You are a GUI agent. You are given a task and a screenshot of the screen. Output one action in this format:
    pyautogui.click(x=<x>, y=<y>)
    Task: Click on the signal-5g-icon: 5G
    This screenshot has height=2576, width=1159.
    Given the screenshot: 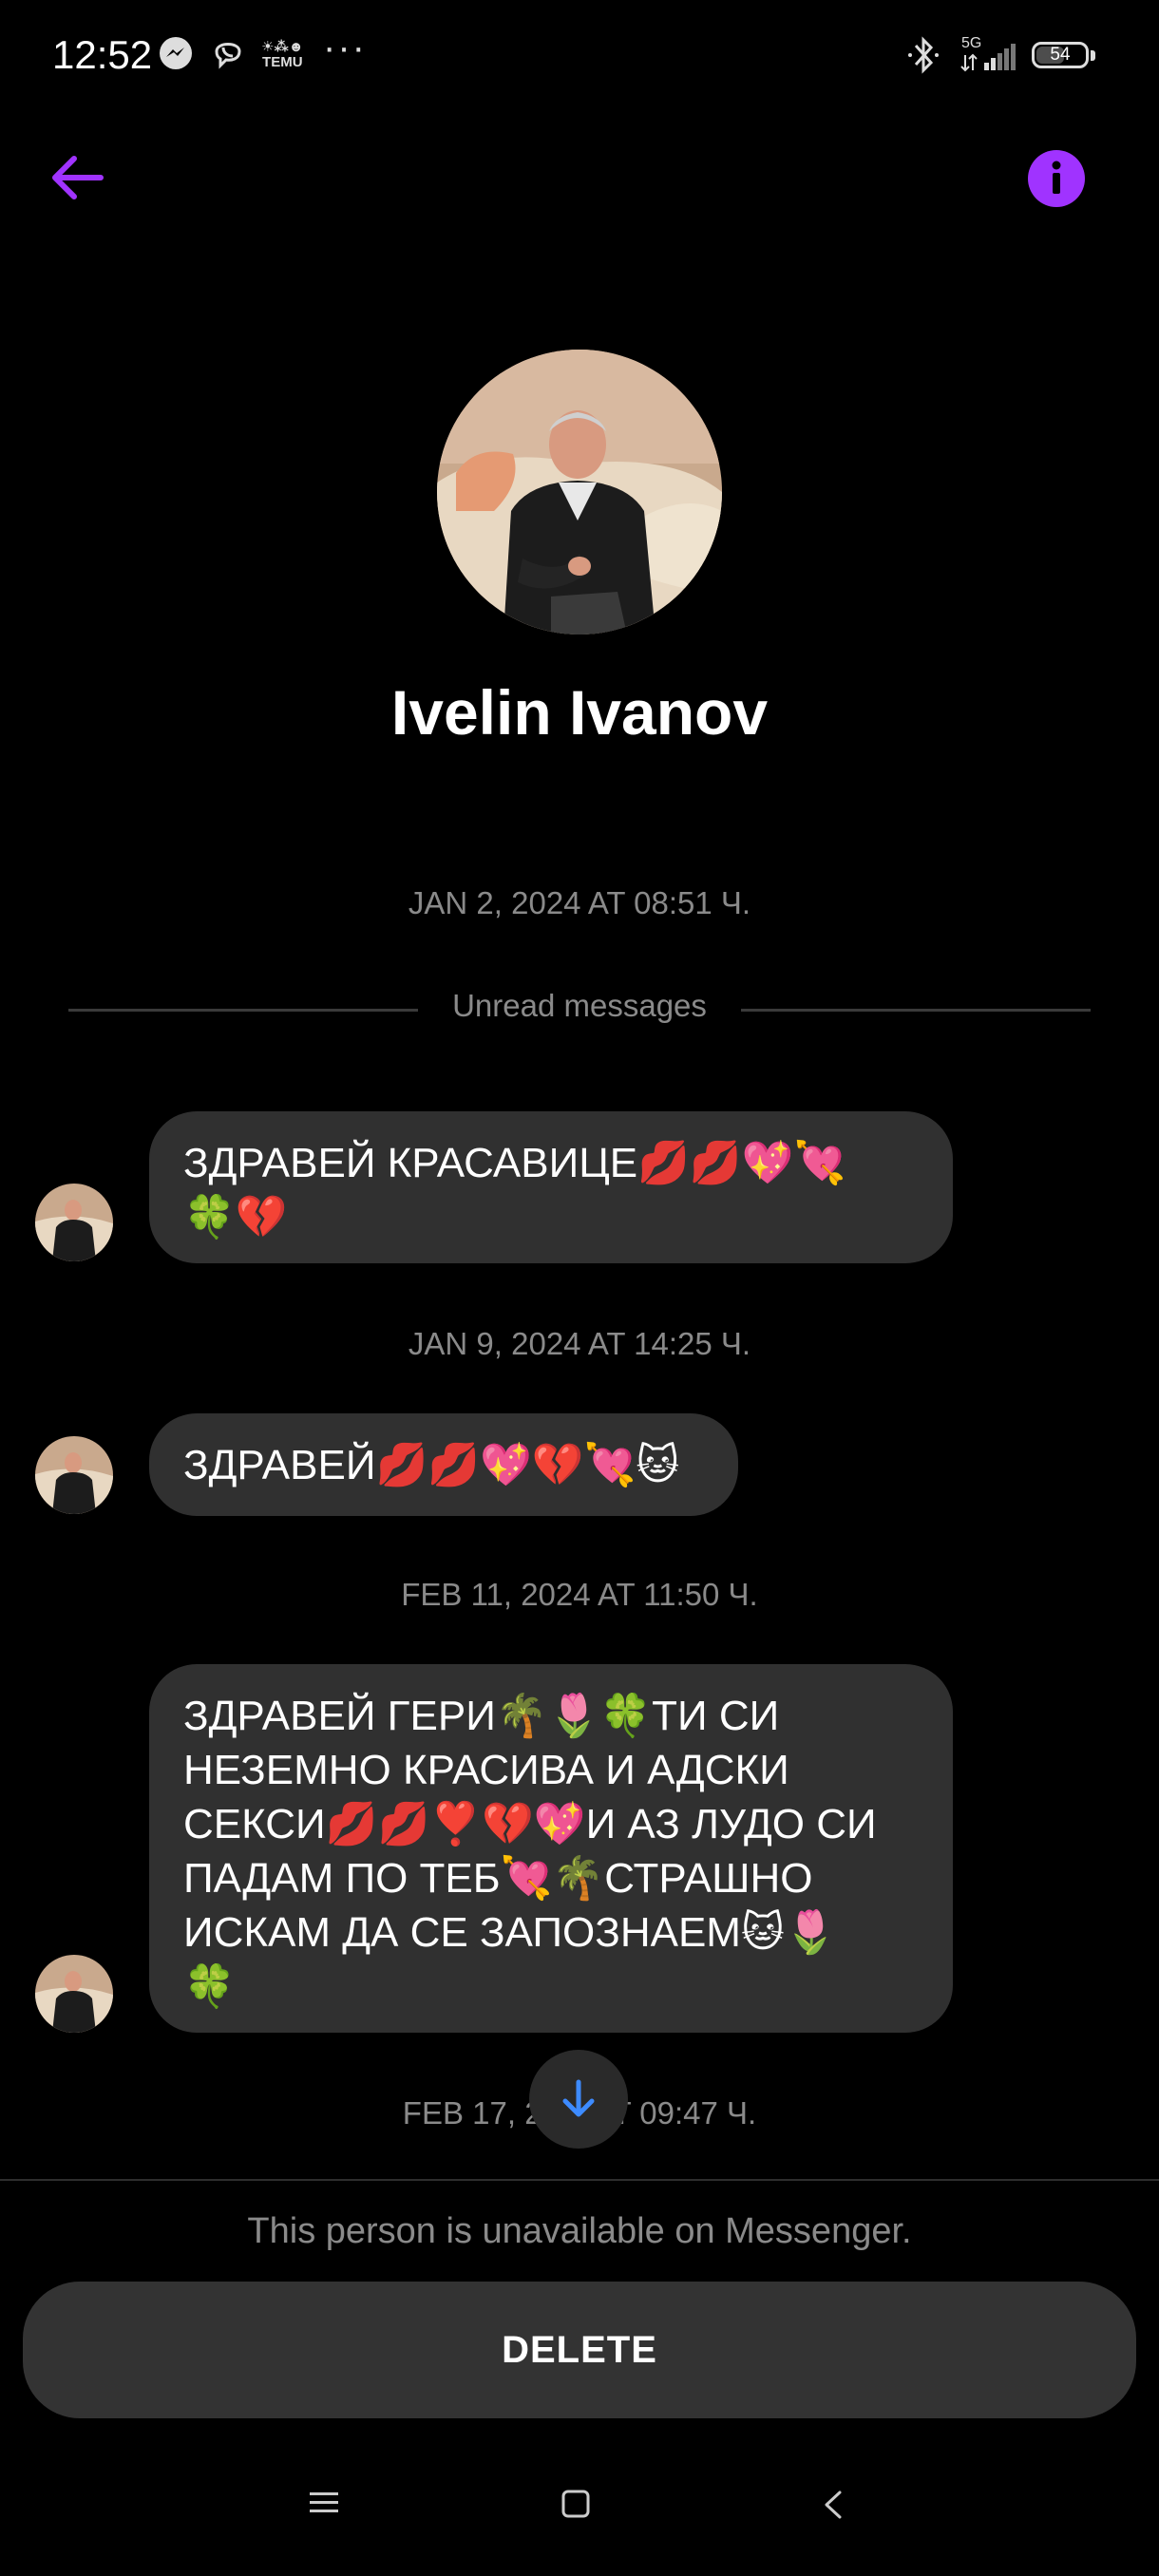 What is the action you would take?
    pyautogui.click(x=990, y=52)
    